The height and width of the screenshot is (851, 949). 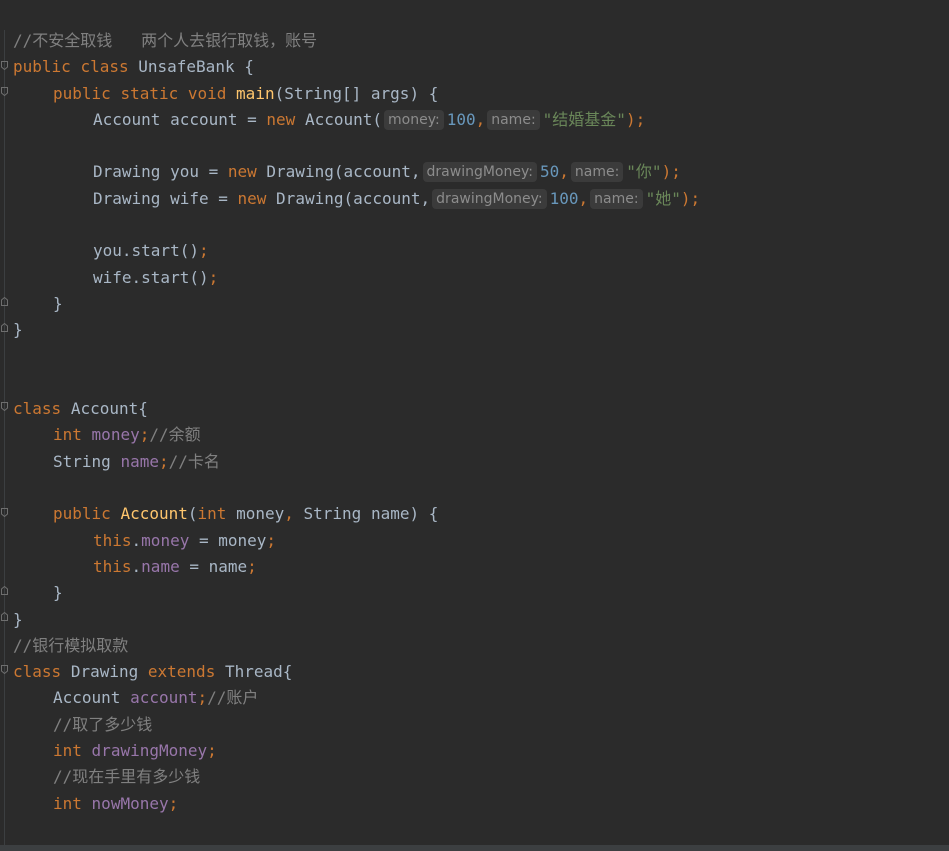 What do you see at coordinates (165, 198) in the screenshot?
I see `code-text: Drawing wife =` at bounding box center [165, 198].